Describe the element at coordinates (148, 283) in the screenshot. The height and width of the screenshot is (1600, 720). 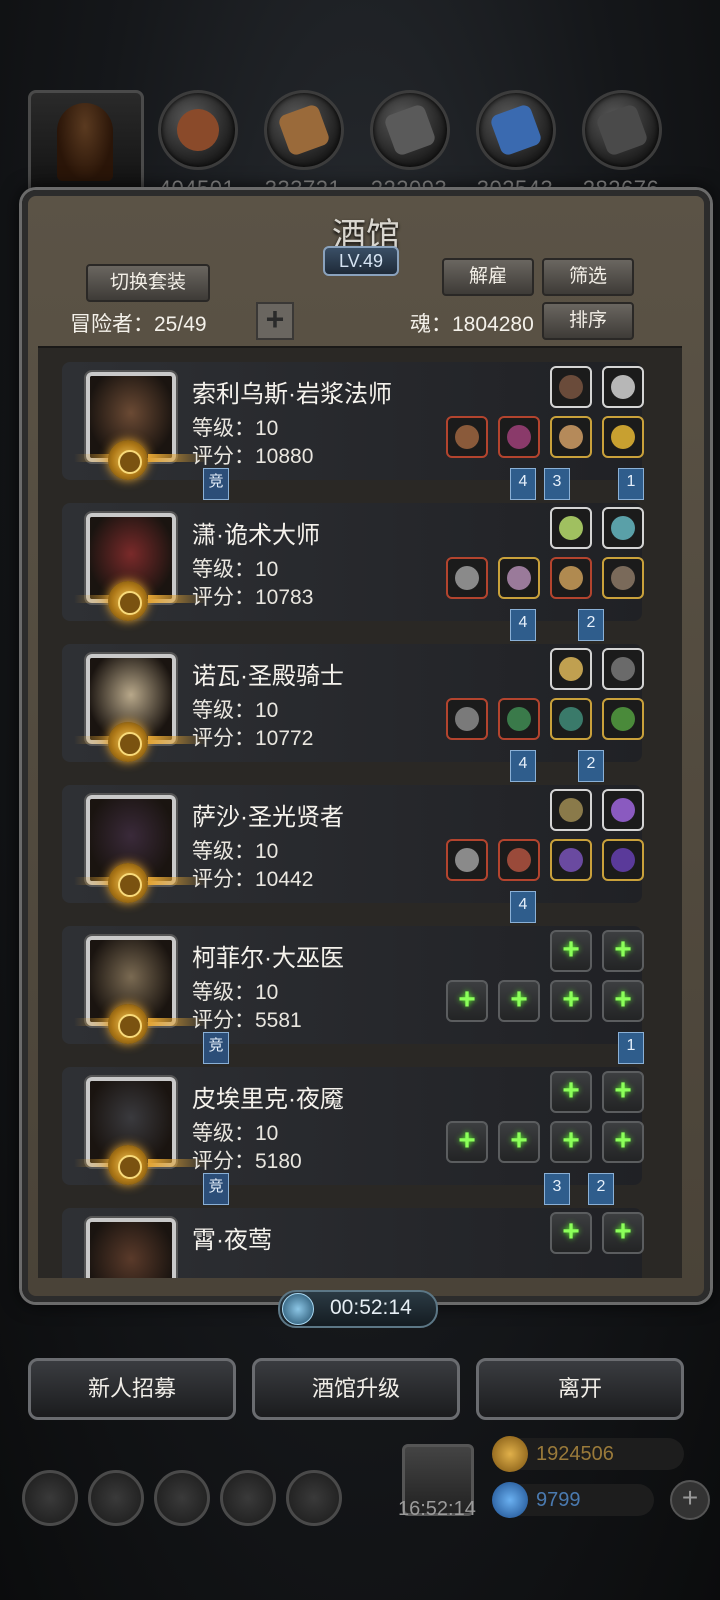
I see `switch-outfit-button: 切换套装` at that location.